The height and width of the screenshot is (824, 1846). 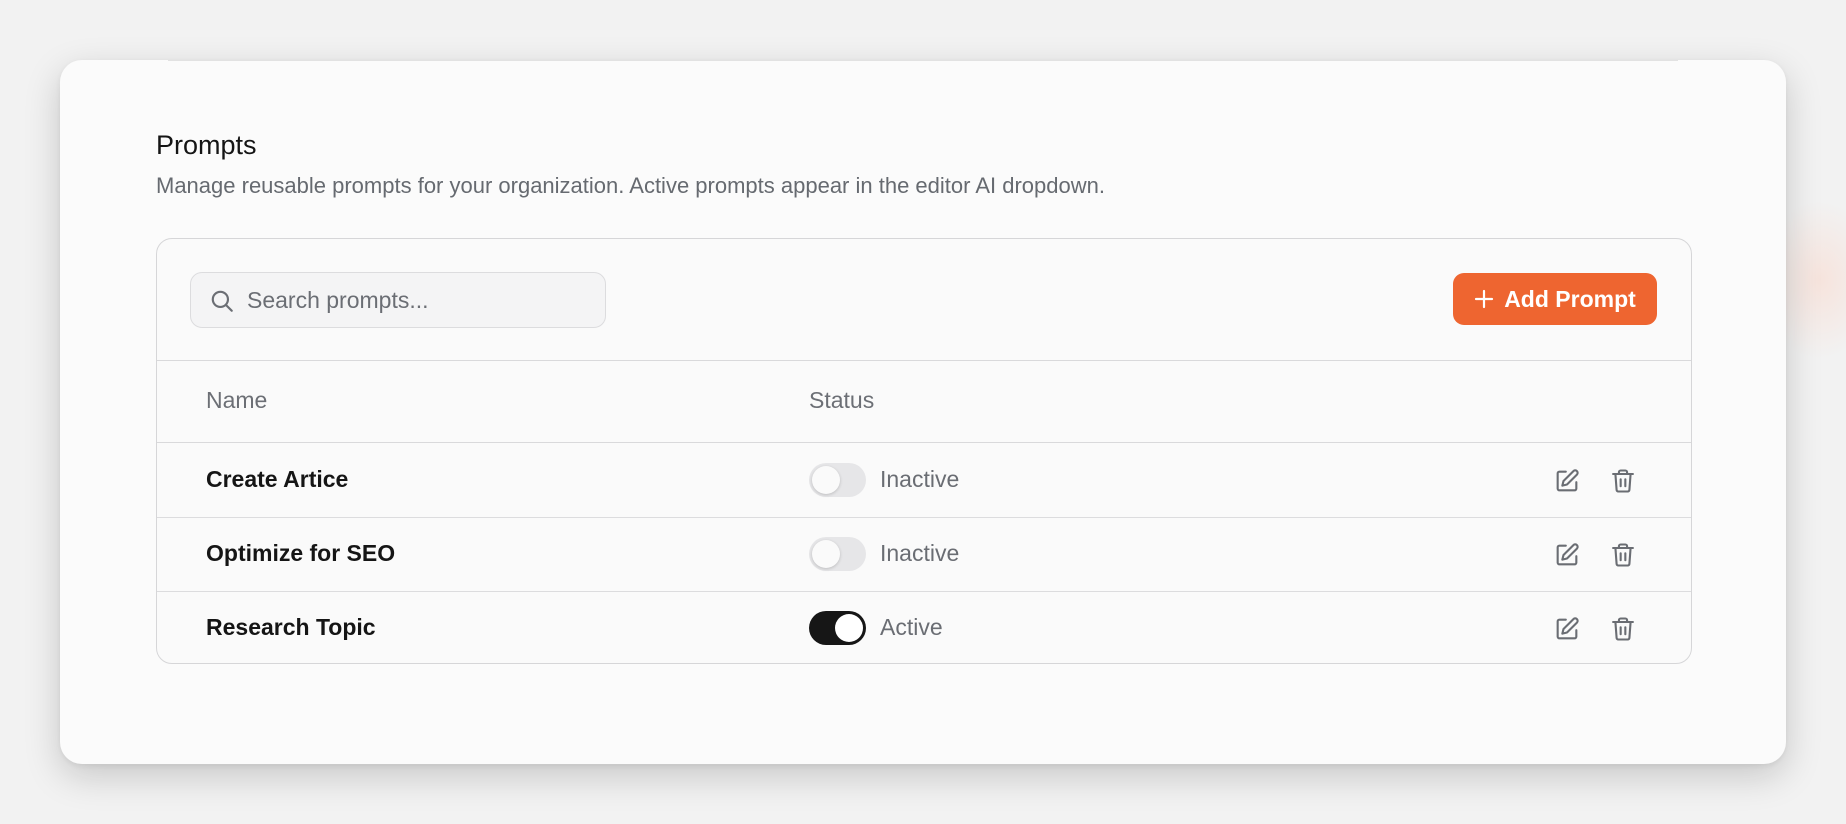 What do you see at coordinates (1484, 299) in the screenshot?
I see `plus-icon` at bounding box center [1484, 299].